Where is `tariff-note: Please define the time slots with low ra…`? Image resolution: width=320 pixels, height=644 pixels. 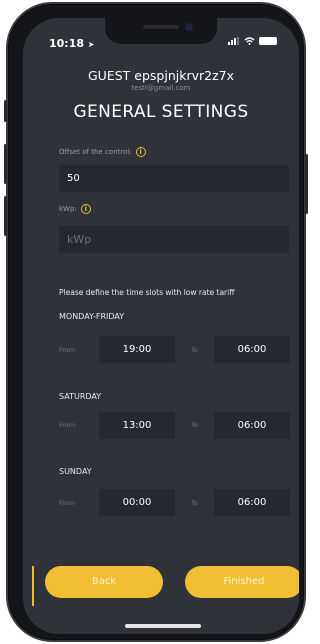
tariff-note: Please define the time slots with low ra… is located at coordinates (147, 292).